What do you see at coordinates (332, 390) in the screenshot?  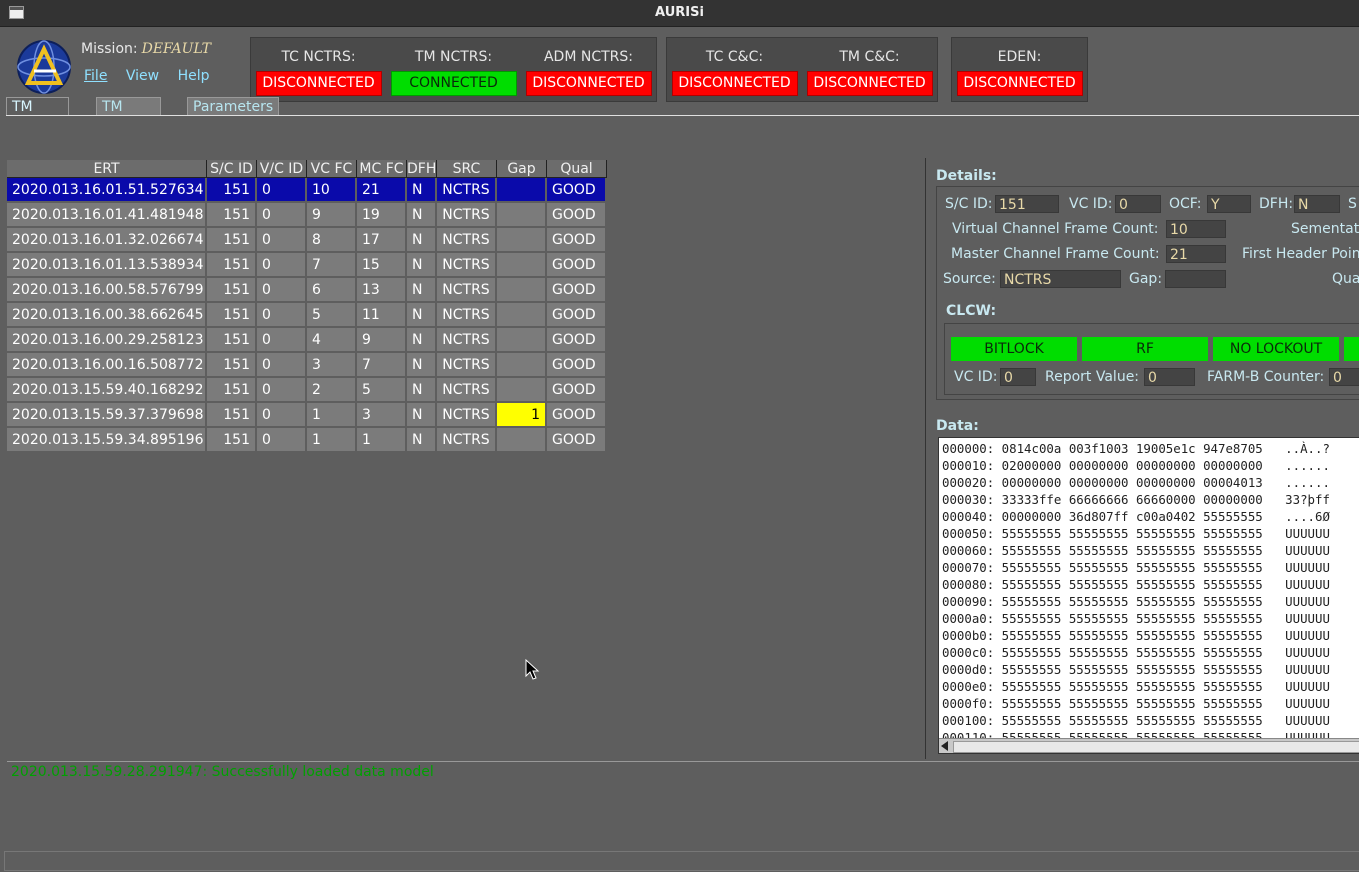 I see `cell-vc-fc: 2` at bounding box center [332, 390].